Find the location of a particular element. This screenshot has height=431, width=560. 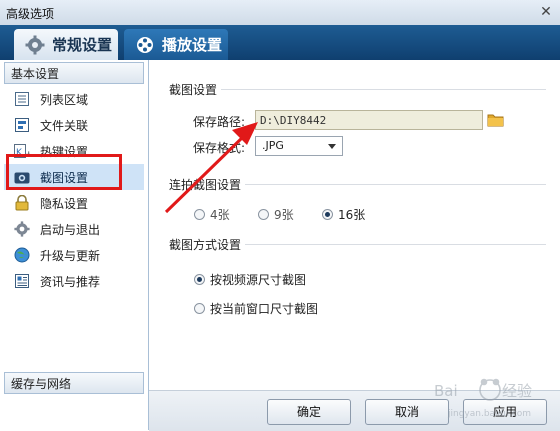

section-title-screenshot: 截图设置 is located at coordinates (193, 90).